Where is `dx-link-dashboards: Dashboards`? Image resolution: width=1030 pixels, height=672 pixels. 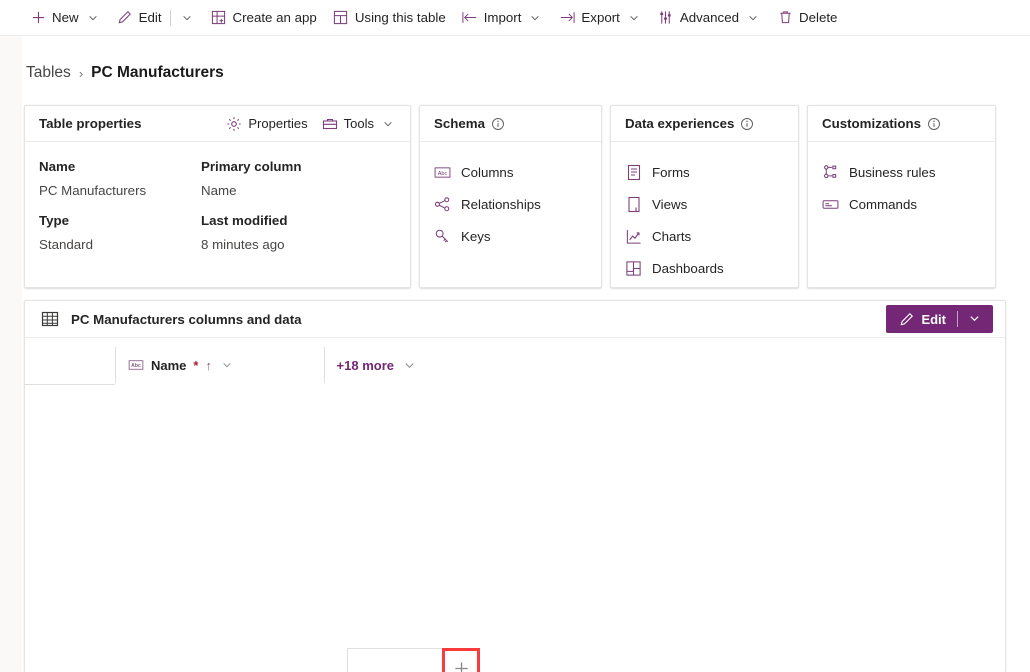
dx-link-dashboards: Dashboards is located at coordinates (704, 268).